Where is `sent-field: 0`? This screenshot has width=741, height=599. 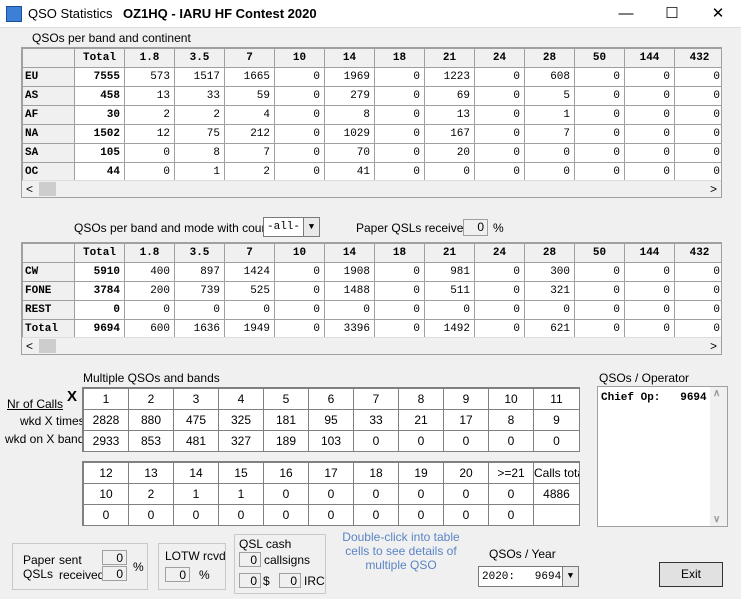 sent-field: 0 is located at coordinates (114, 557).